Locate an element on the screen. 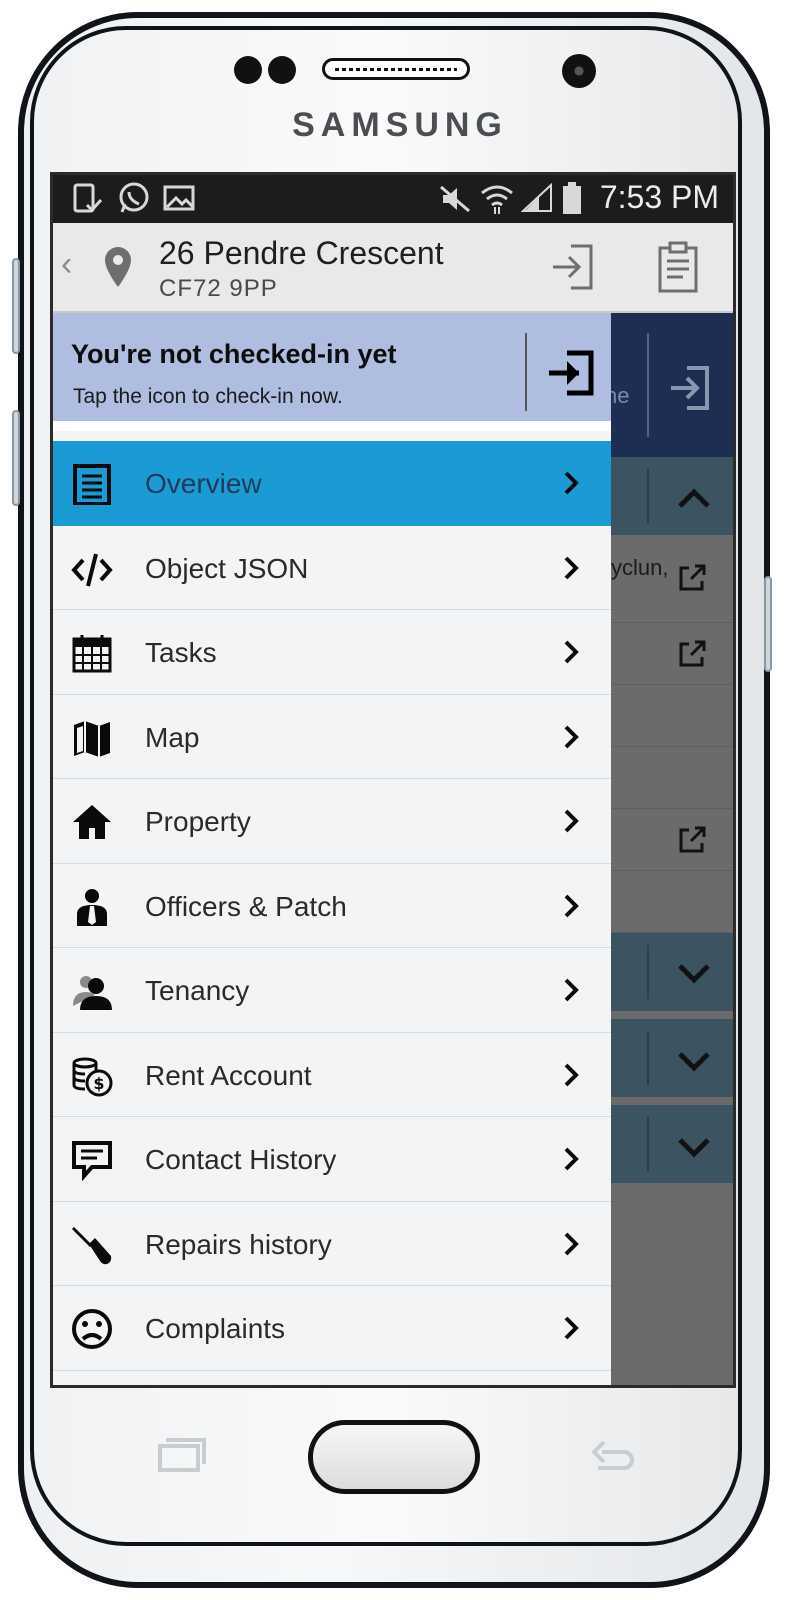 This screenshot has width=800, height=1600. chevron-up-icon is located at coordinates (694, 498).